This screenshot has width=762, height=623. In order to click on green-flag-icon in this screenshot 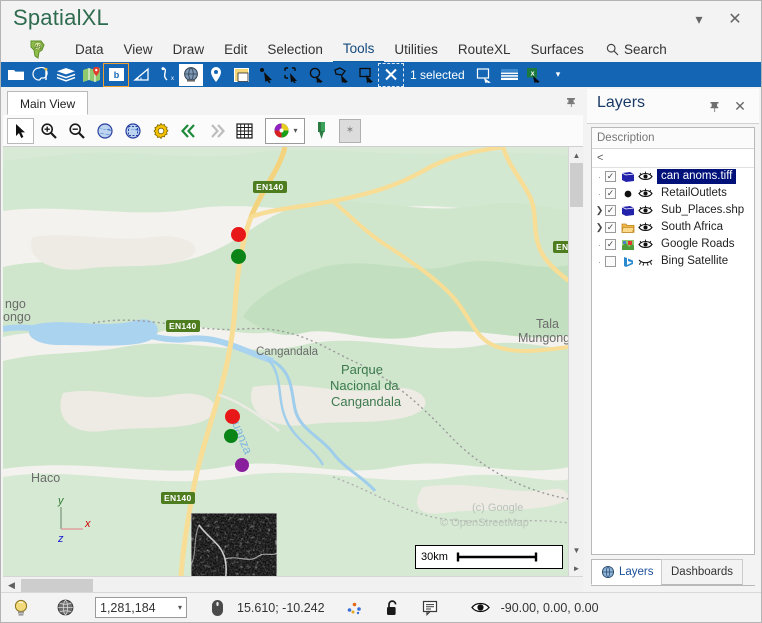, I will do `click(321, 131)`.